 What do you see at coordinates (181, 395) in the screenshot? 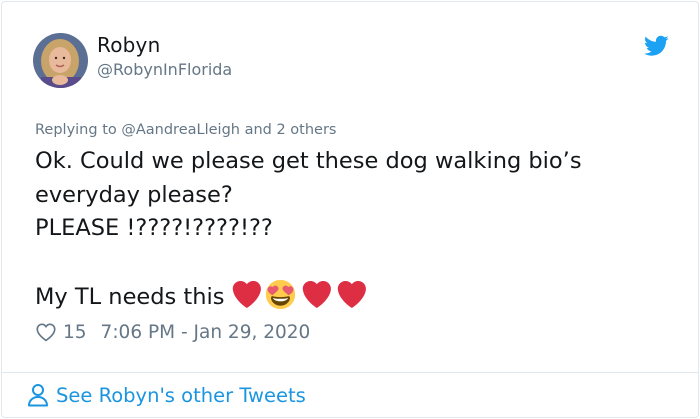
I see `see-other-tweets-label: See Robyn's other Tweets` at bounding box center [181, 395].